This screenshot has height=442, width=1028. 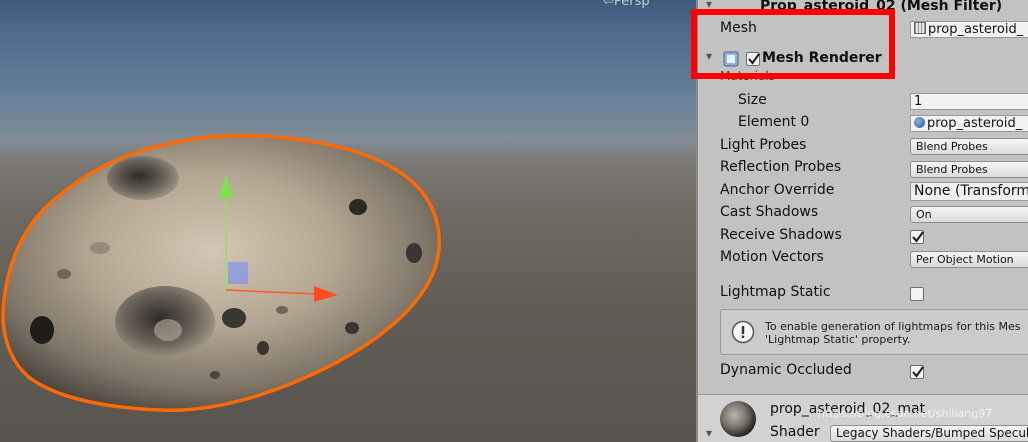 I want to click on receive-shadows-label: Receive Shadows, so click(x=781, y=235).